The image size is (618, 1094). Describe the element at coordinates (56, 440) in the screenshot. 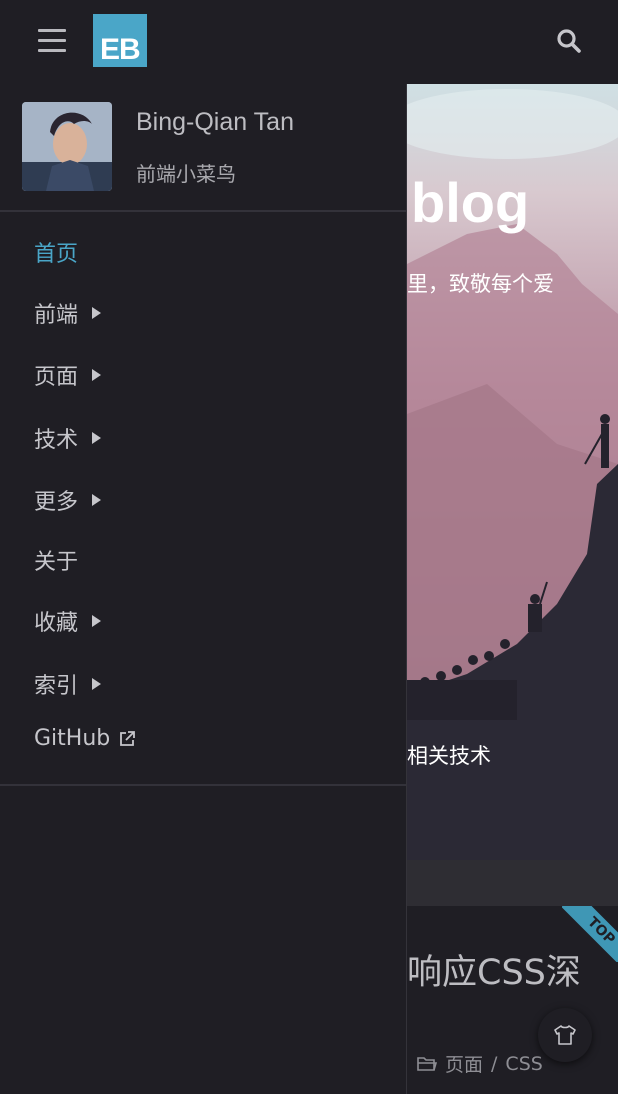

I see `menu-item-label: 技术` at that location.